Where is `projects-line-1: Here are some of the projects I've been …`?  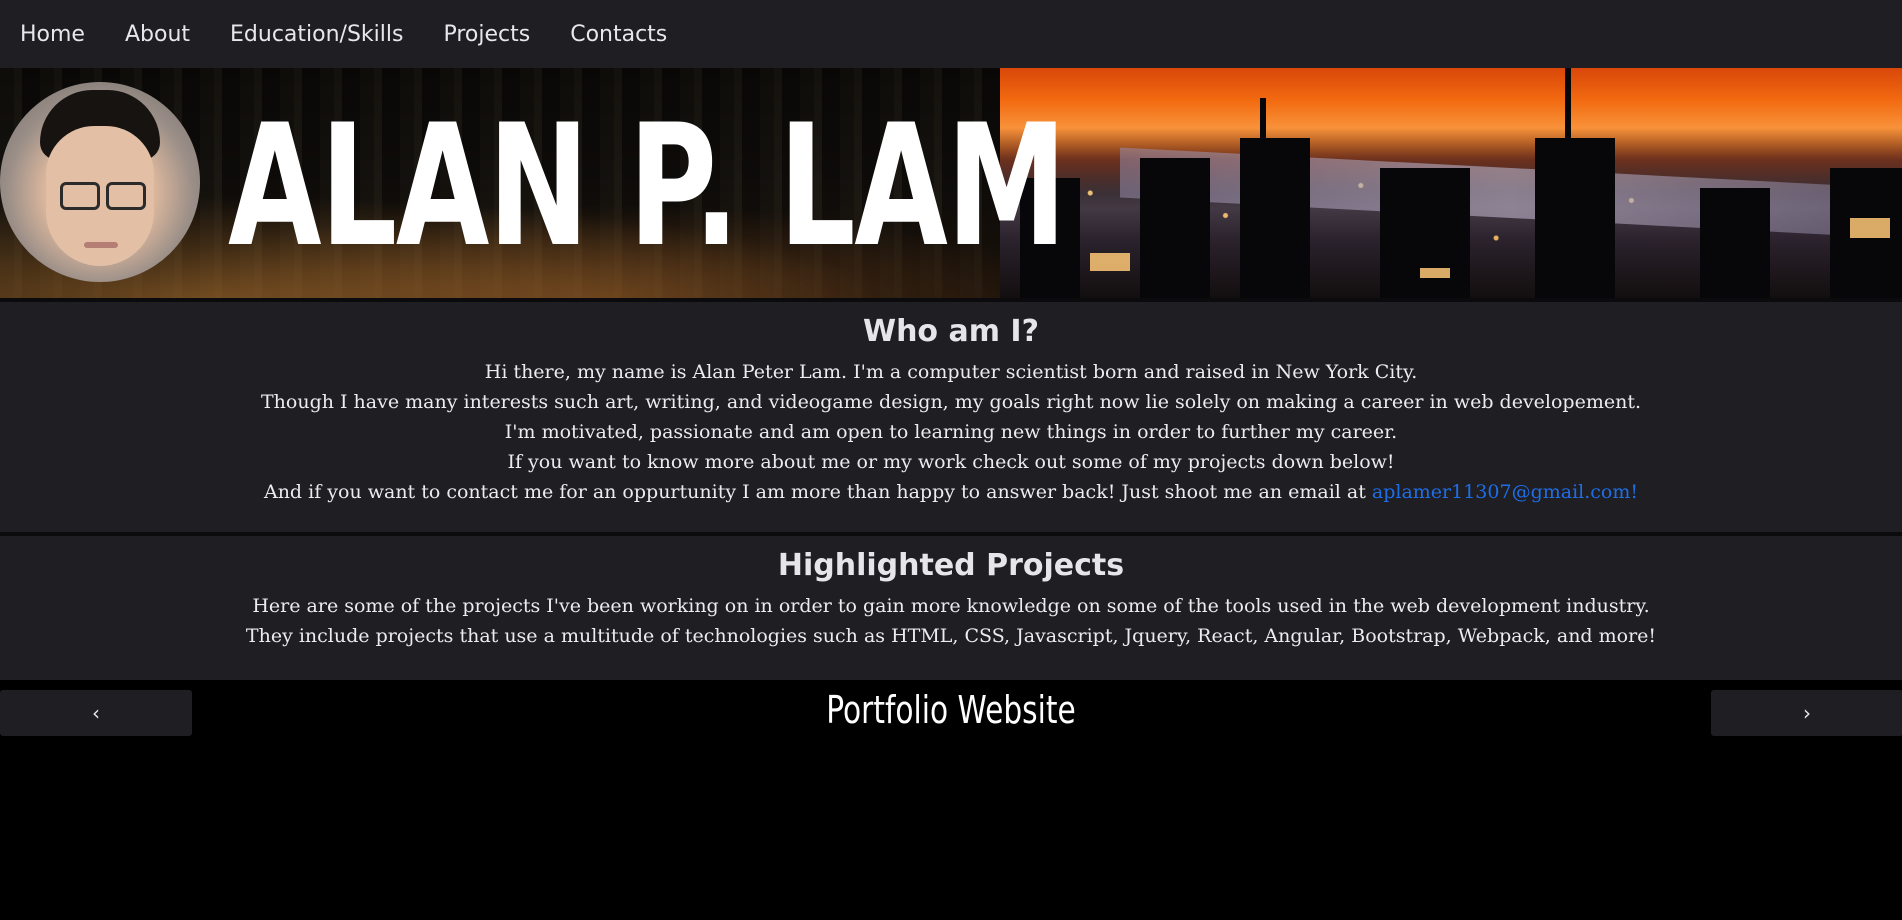
projects-line-1: Here are some of the projects I've been … is located at coordinates (951, 606).